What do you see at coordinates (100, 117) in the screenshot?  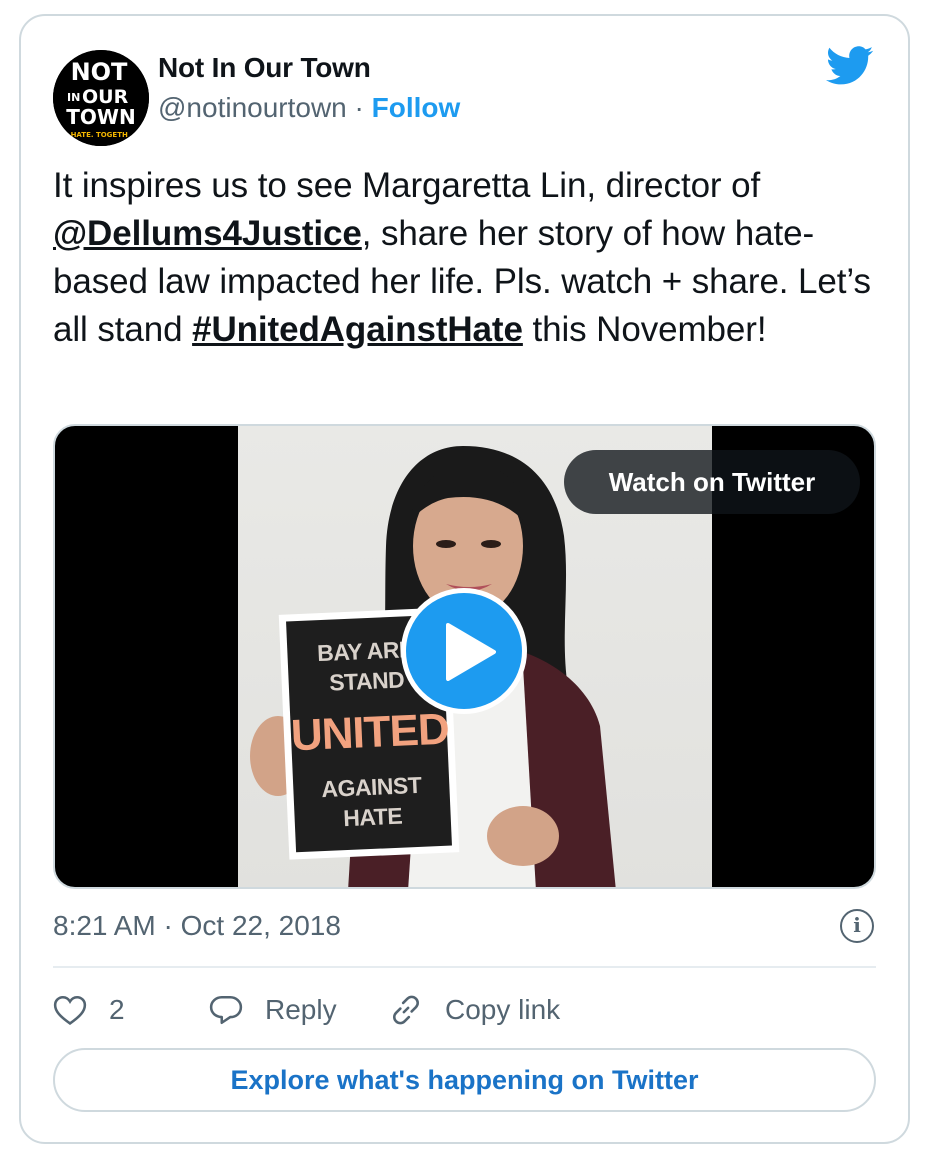 I see `svg-text: TOWN` at bounding box center [100, 117].